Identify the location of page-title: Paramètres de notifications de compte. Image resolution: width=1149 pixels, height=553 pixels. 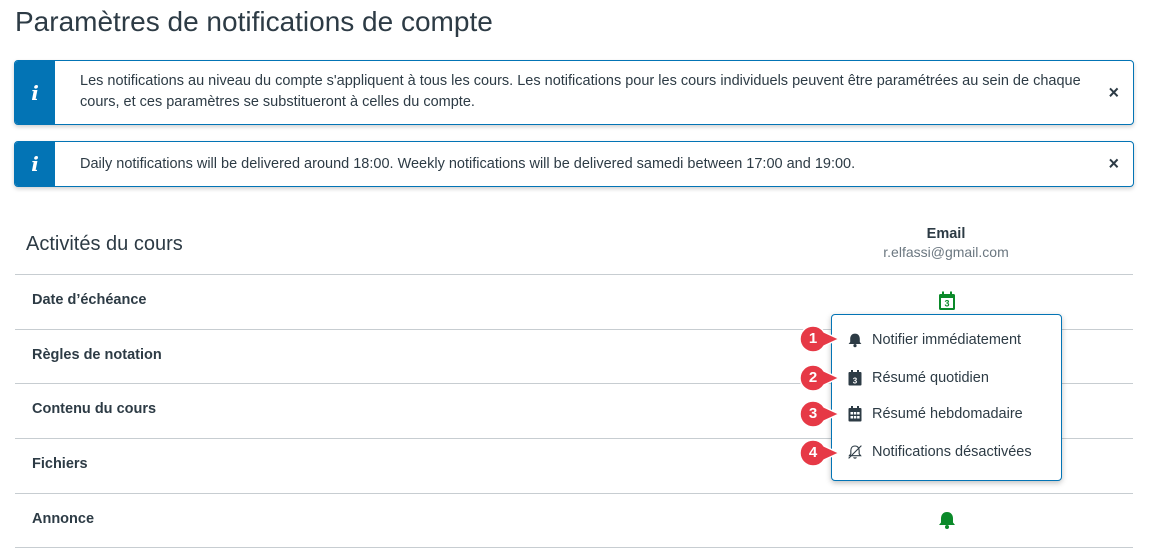
(254, 21).